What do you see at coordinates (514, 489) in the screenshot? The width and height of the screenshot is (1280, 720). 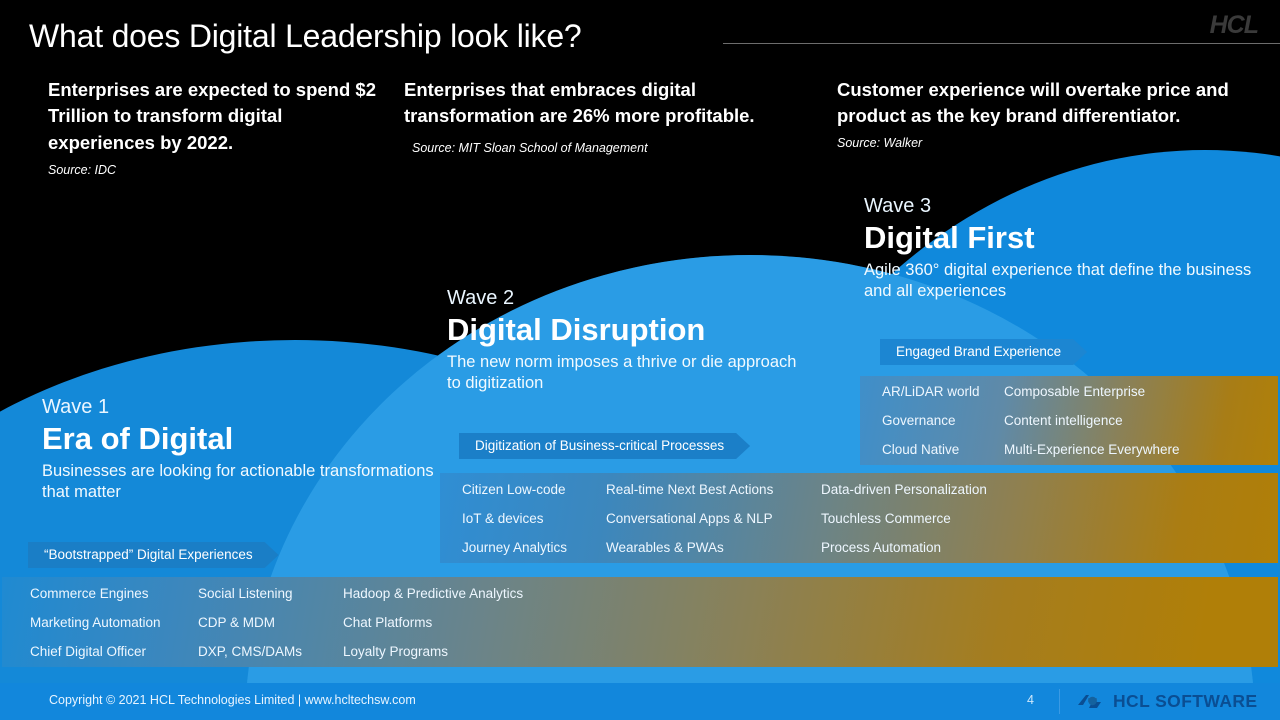 I see `capability-item: Citizen Low-code` at bounding box center [514, 489].